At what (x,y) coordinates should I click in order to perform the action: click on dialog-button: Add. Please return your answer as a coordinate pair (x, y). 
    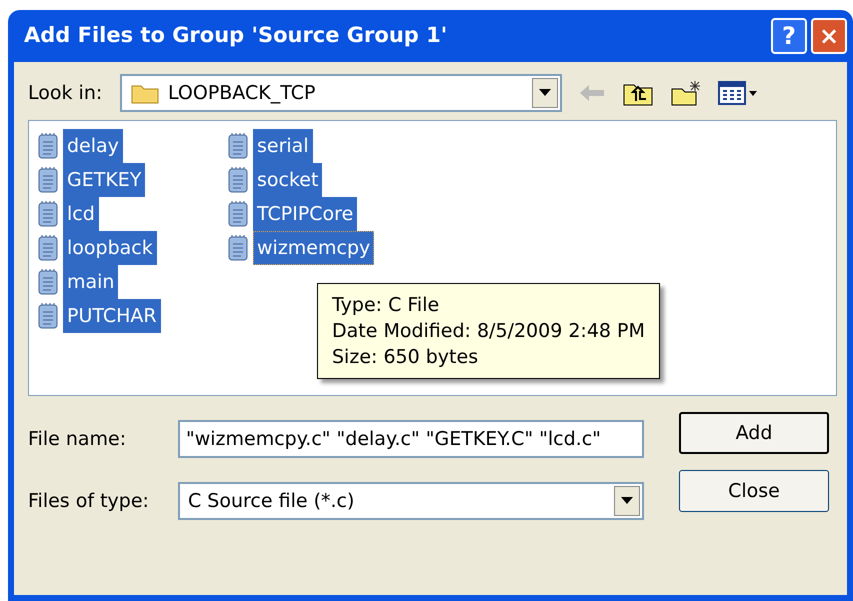
    Looking at the image, I should click on (754, 433).